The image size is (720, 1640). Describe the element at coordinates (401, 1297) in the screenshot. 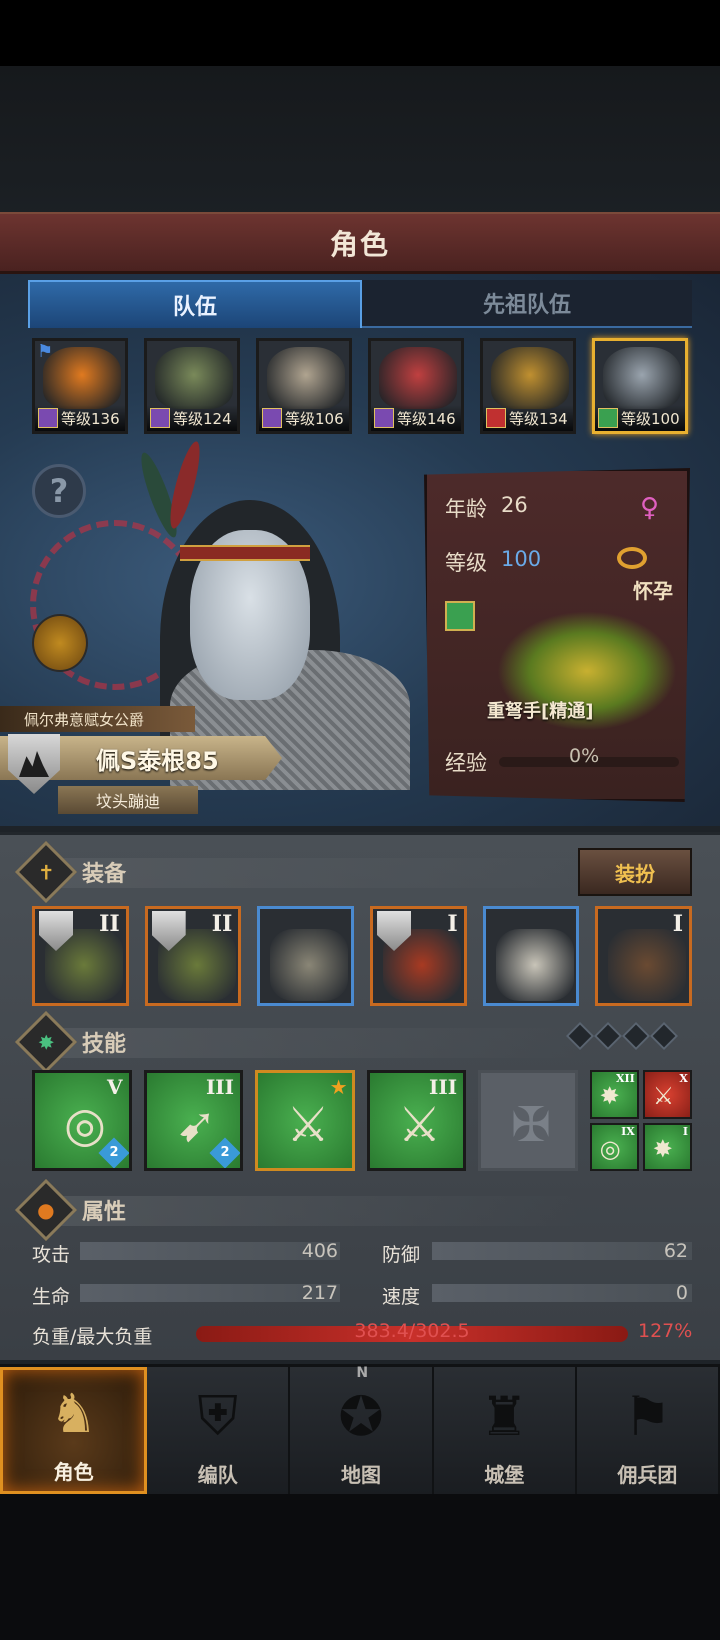

I see `speed-label: 速度` at that location.